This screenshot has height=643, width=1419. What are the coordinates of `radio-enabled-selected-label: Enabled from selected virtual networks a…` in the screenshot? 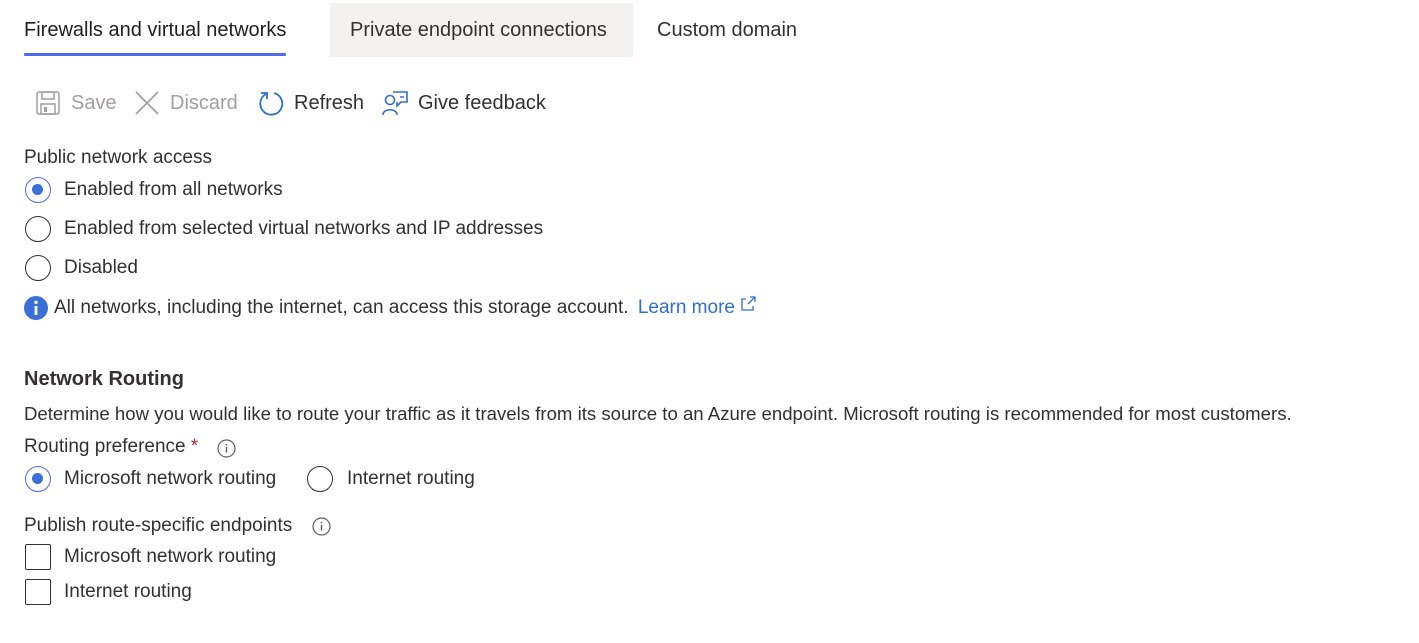 It's located at (303, 229).